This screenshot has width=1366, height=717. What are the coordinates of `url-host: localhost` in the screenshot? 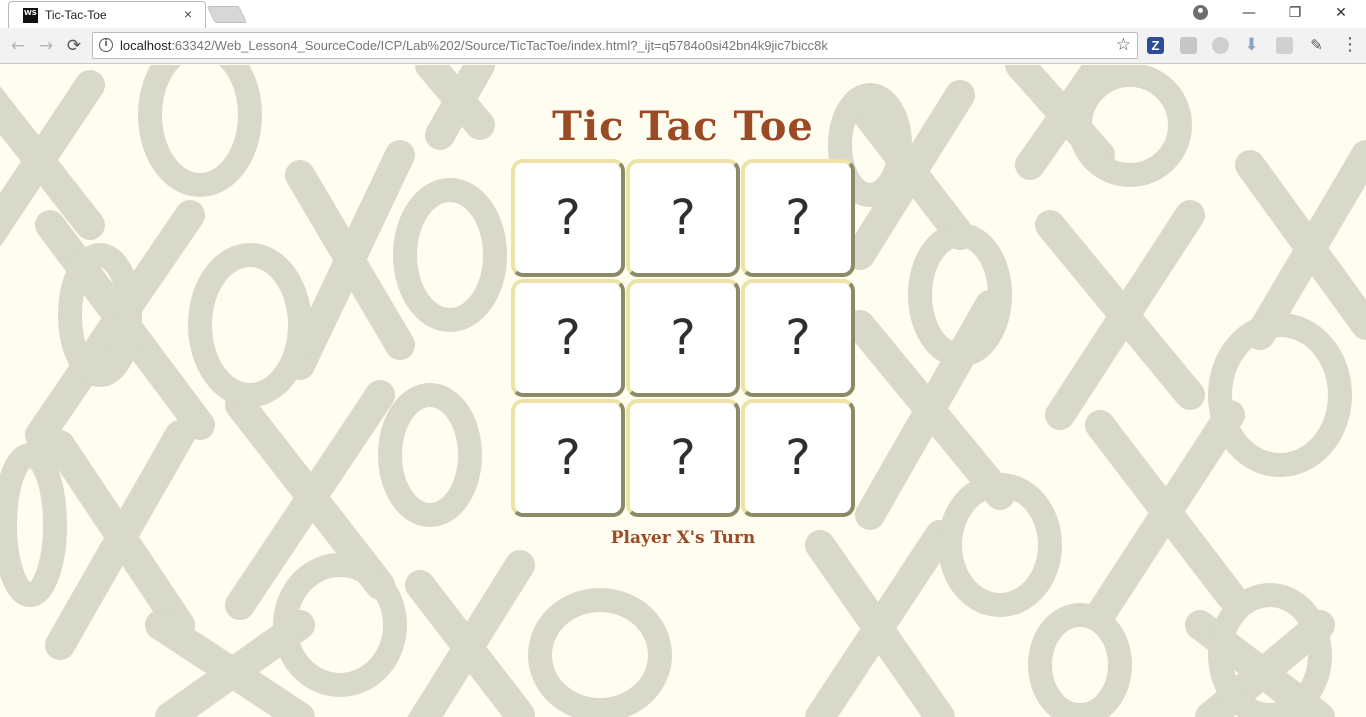 It's located at (146, 45).